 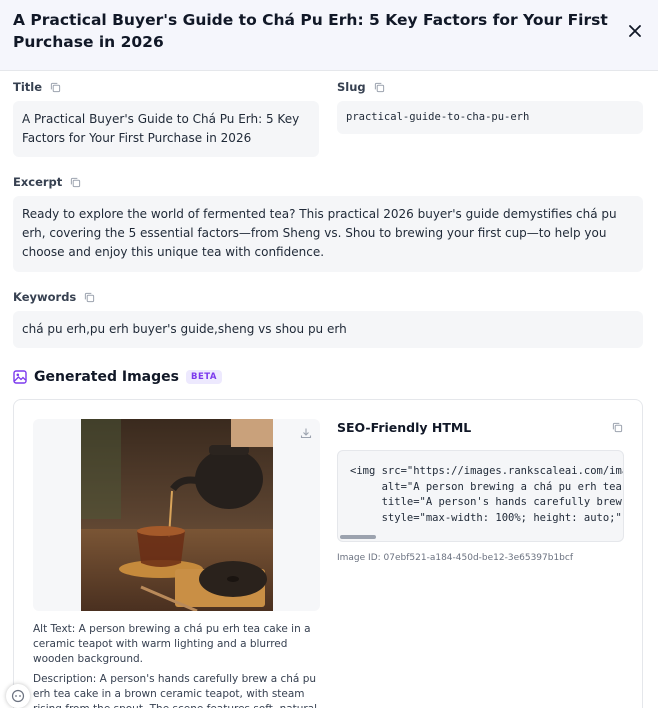 What do you see at coordinates (358, 537) in the screenshot?
I see `horizontal-scrollbar` at bounding box center [358, 537].